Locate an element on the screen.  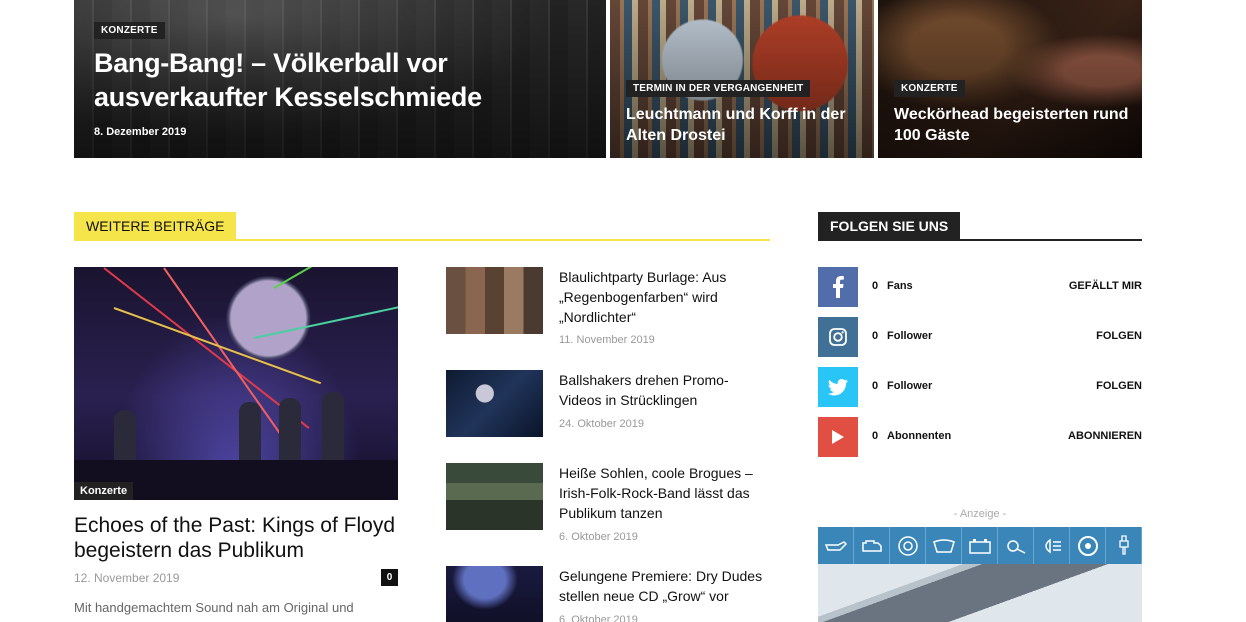
category-badge: TERMIN IN DER VERGANGENHEIT is located at coordinates (718, 88).